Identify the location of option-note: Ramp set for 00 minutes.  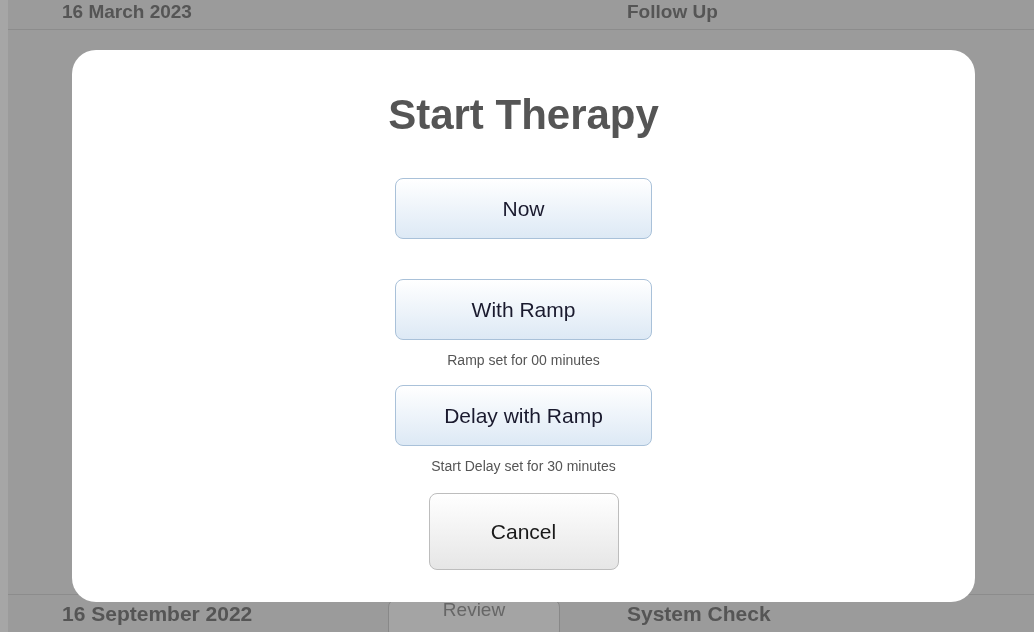
(523, 360).